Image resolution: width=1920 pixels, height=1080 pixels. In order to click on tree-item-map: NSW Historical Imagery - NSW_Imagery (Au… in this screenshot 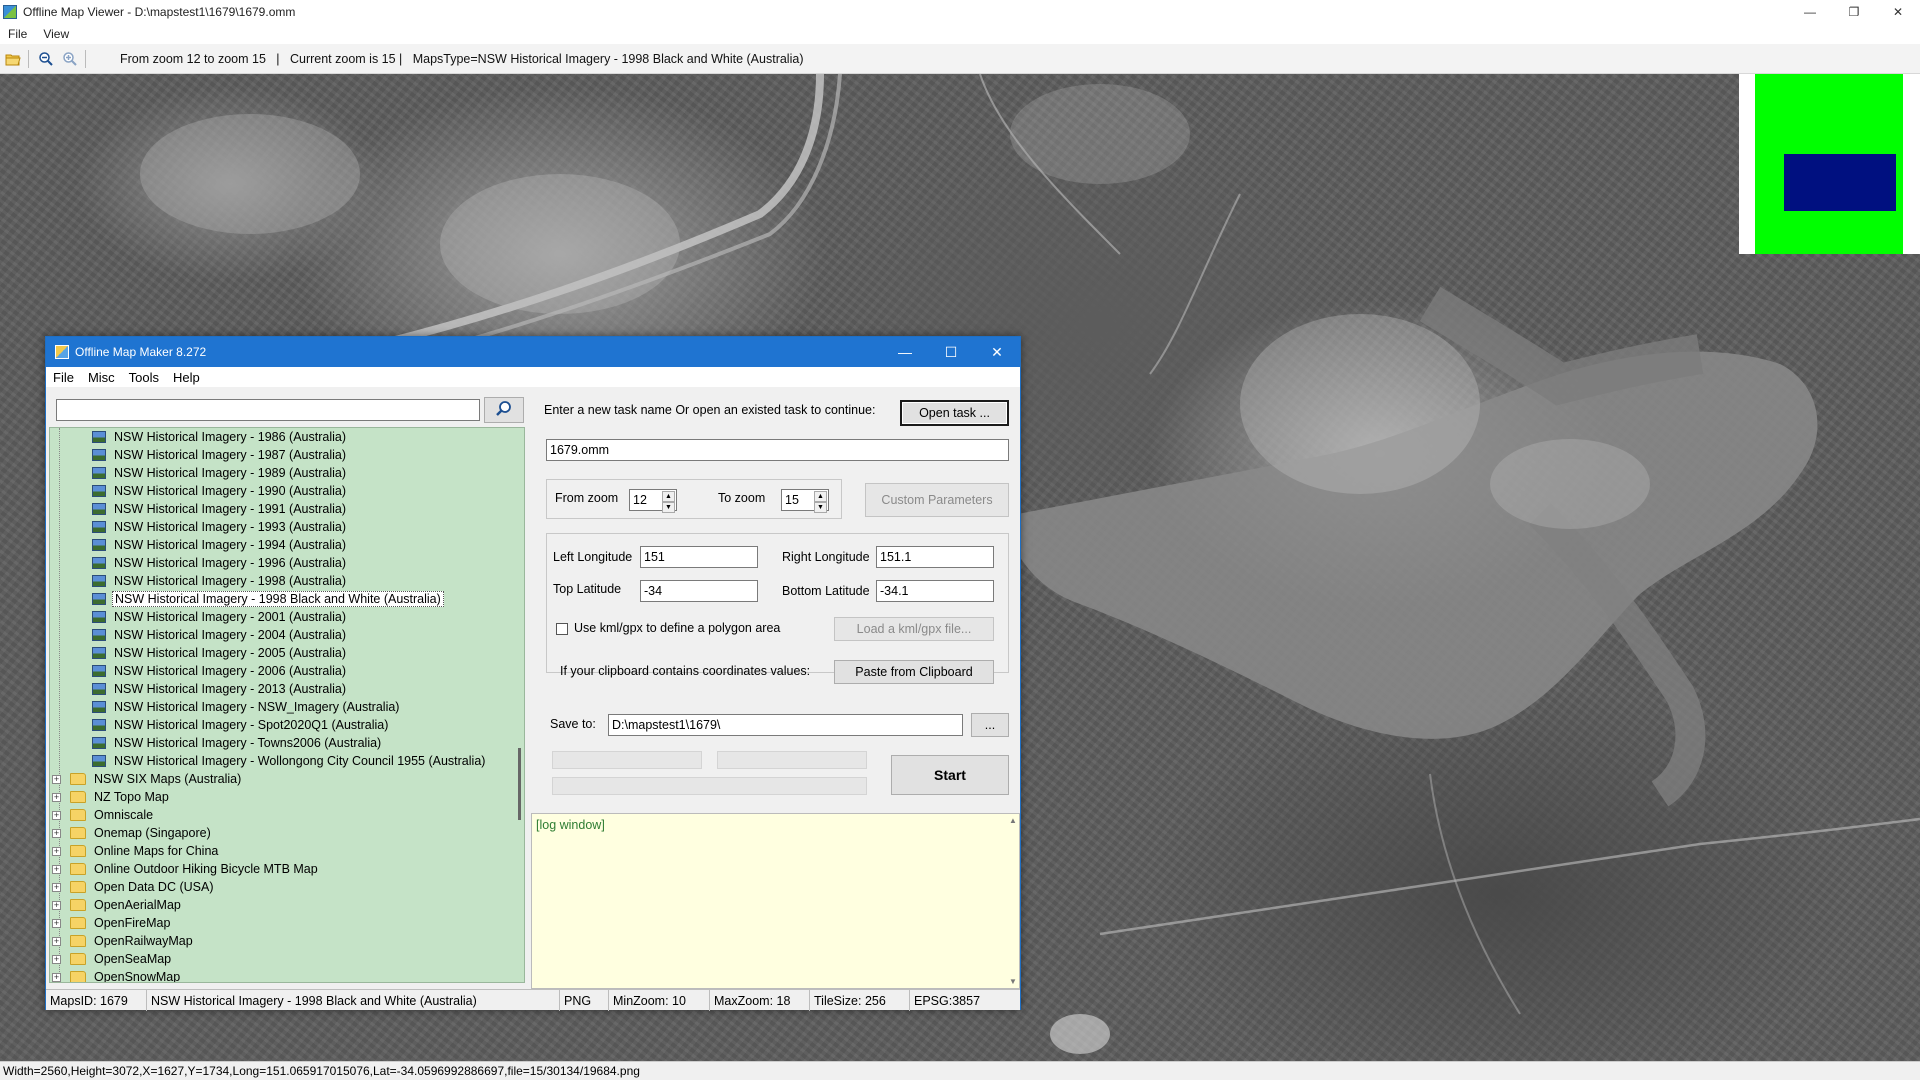, I will do `click(246, 707)`.